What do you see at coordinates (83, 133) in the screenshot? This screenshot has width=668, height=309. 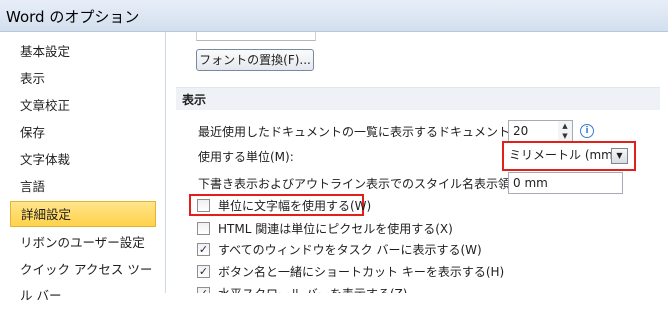 I see `sidebar-item-save: 保存` at bounding box center [83, 133].